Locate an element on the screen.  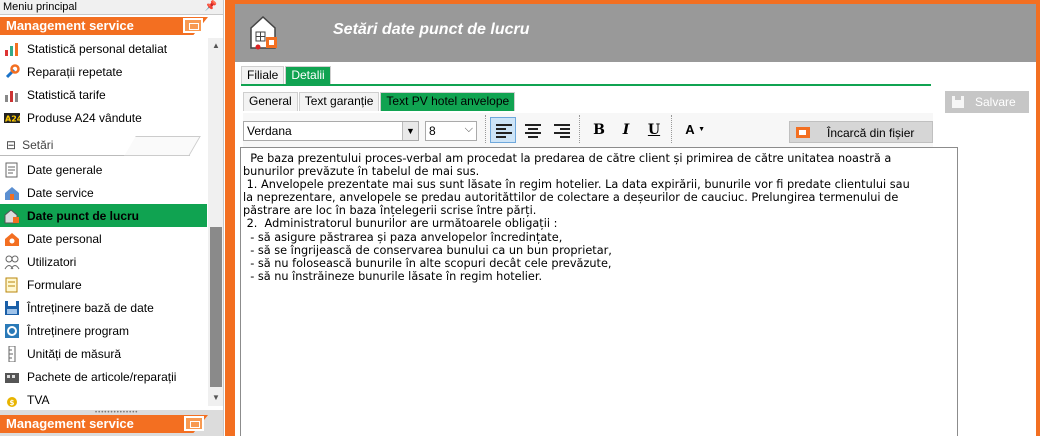
nav-item-date-generale: Date generale is located at coordinates (103, 169).